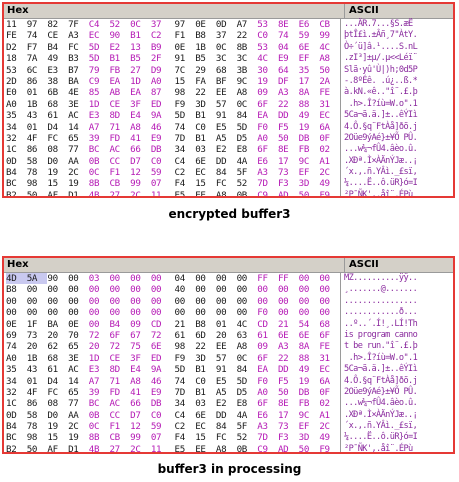 This screenshot has height=482, width=459. What do you see at coordinates (140, 415) in the screenshot?
I see `hex-byte: D7` at bounding box center [140, 415].